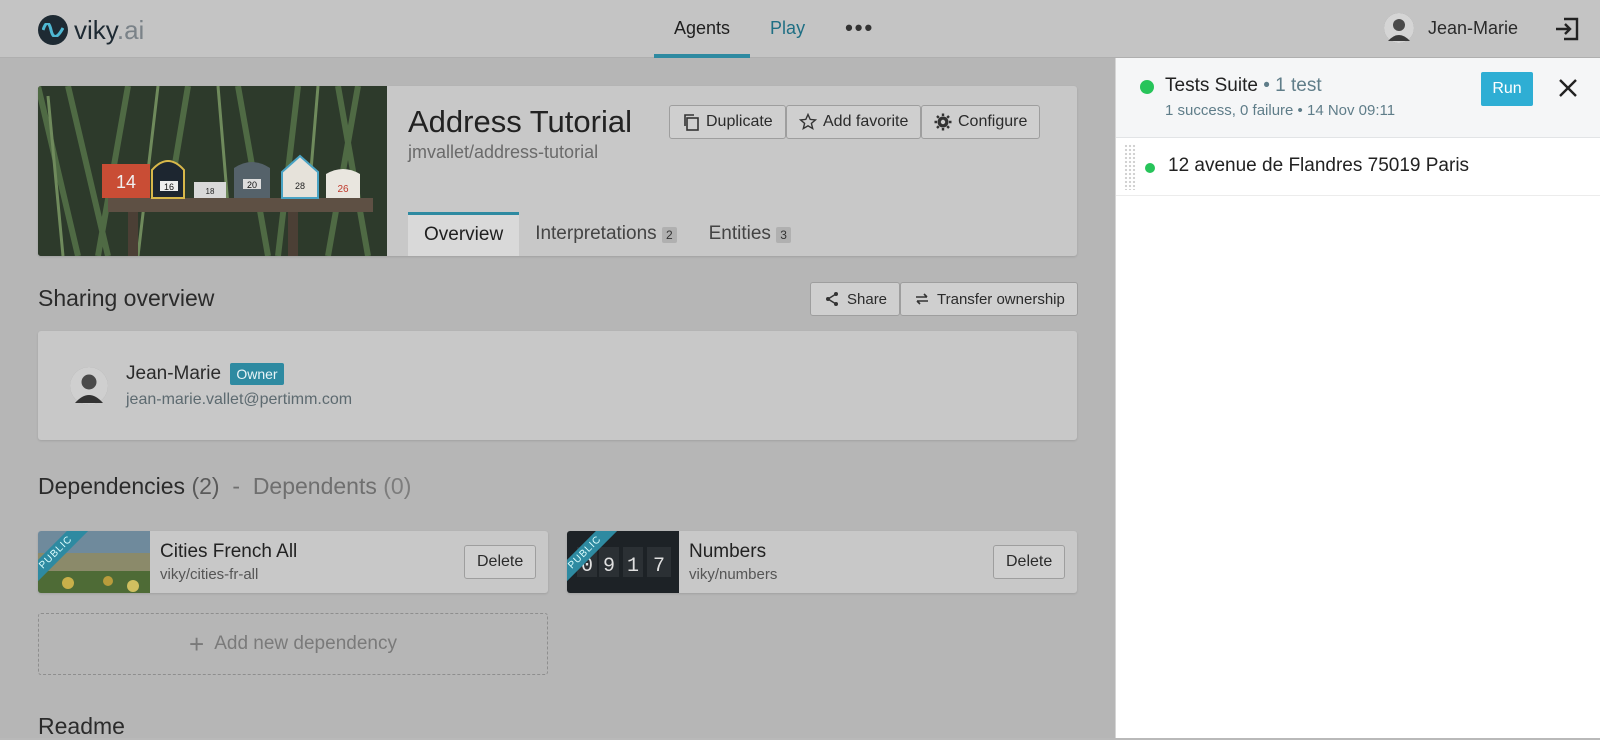 The image size is (1600, 740). What do you see at coordinates (739, 121) in the screenshot?
I see `duplicate-label: Duplicate` at bounding box center [739, 121].